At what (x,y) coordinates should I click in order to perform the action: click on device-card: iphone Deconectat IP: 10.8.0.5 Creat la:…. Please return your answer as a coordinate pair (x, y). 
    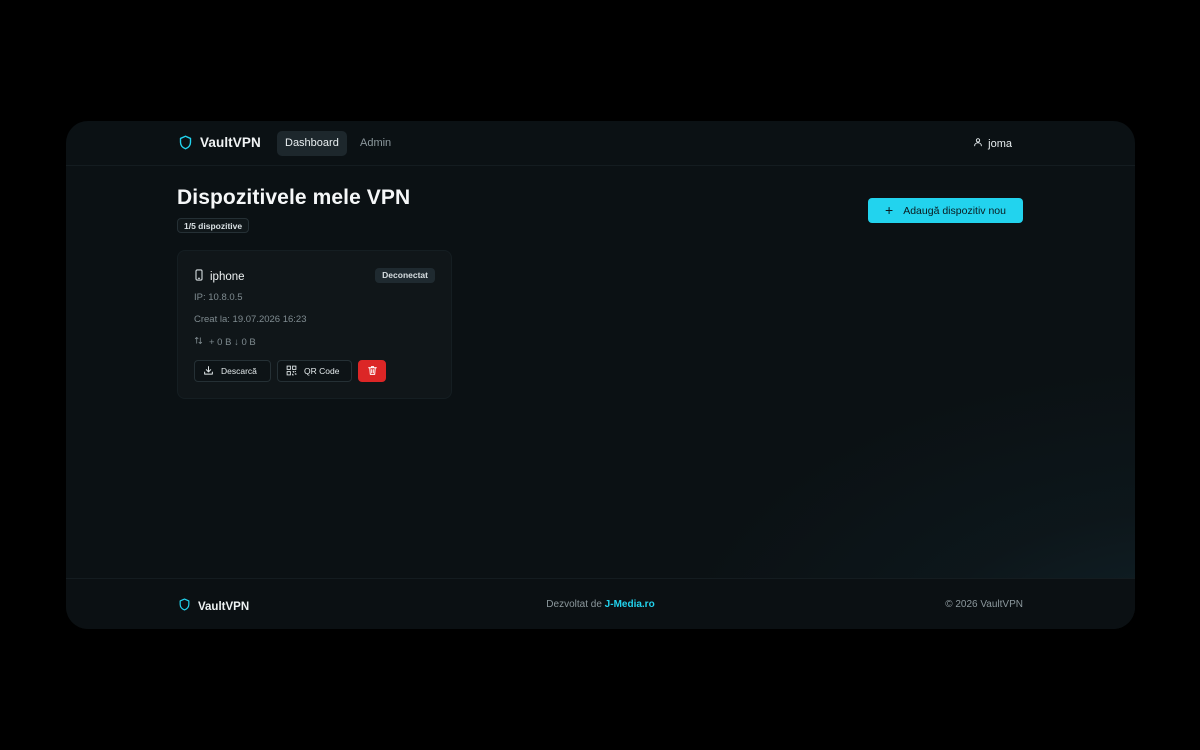
    Looking at the image, I should click on (314, 324).